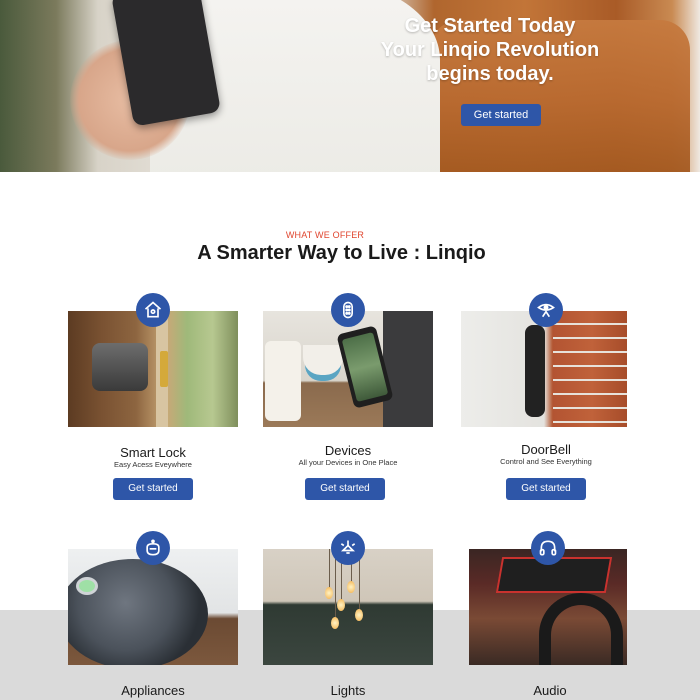 The width and height of the screenshot is (700, 700). I want to click on card-title: Smart Lock, so click(153, 452).